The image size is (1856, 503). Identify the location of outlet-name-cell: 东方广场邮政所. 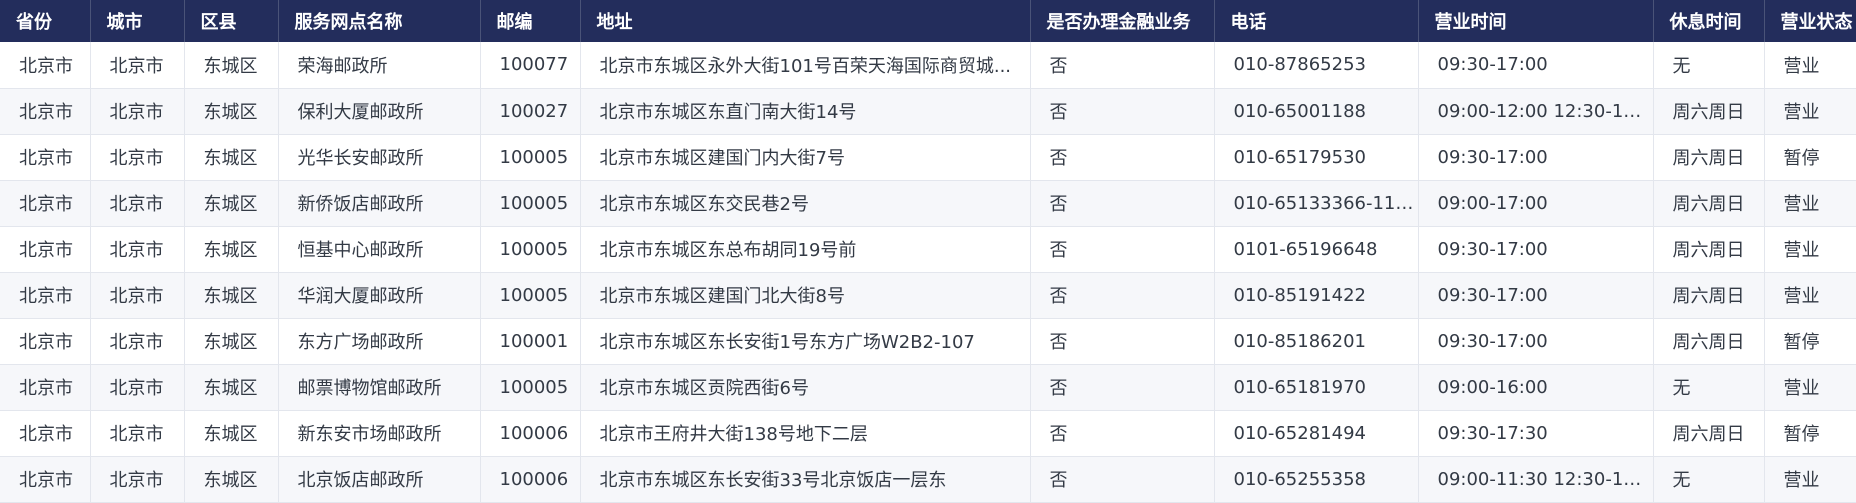
(379, 341).